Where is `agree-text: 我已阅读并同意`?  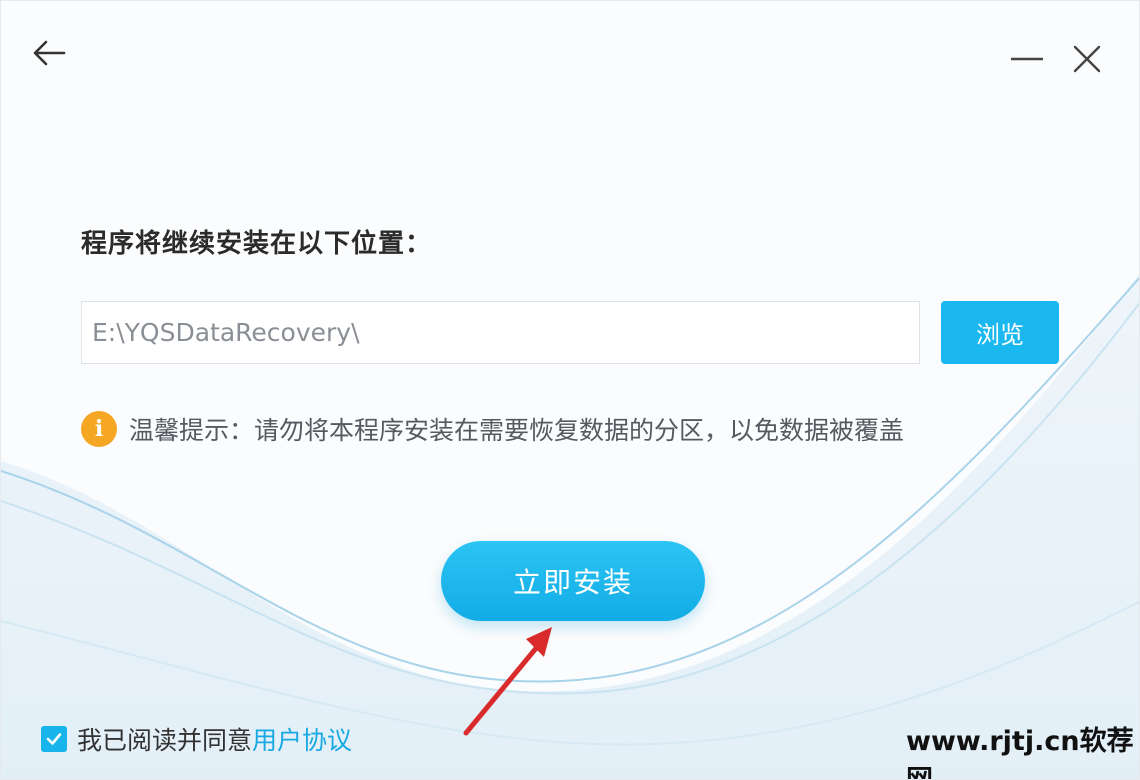
agree-text: 我已阅读并同意 is located at coordinates (165, 740).